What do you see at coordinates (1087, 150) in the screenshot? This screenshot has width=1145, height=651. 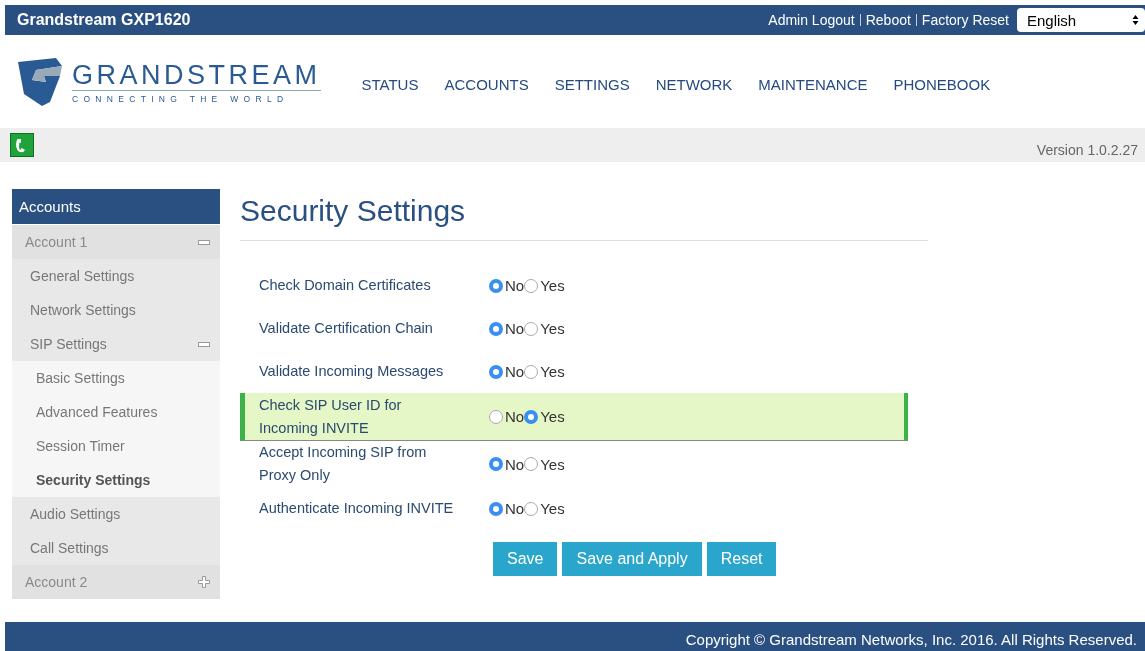 I see `version-label: Version 1.0.2.27` at bounding box center [1087, 150].